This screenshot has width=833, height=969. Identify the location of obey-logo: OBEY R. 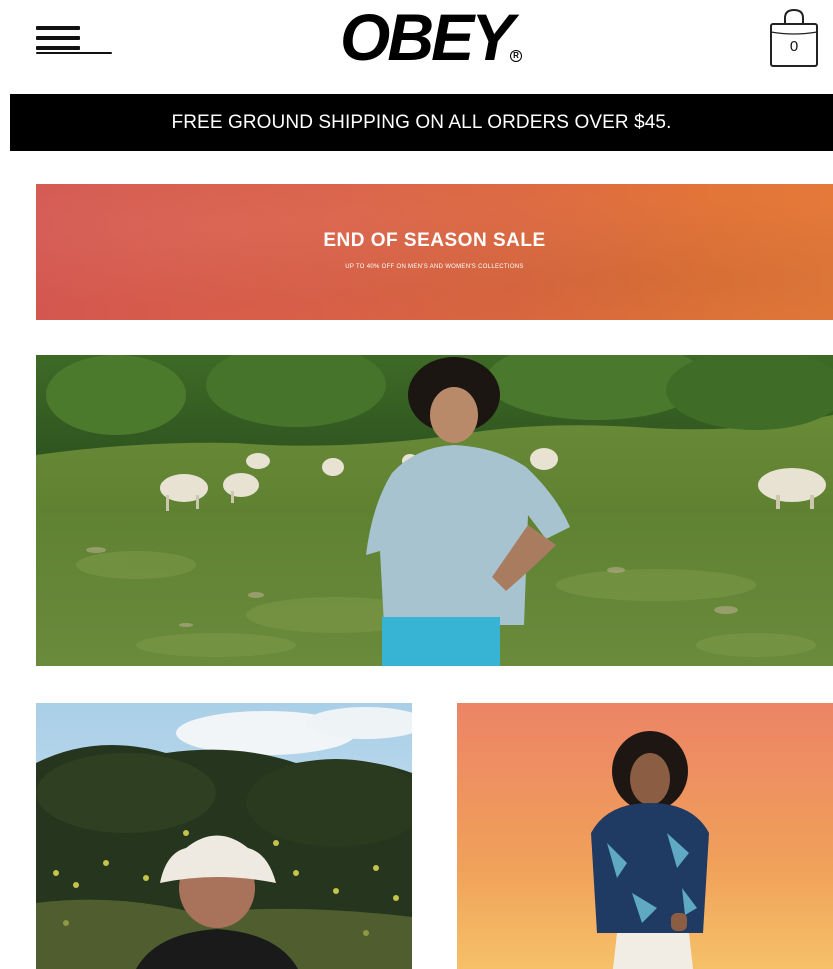
(435, 37).